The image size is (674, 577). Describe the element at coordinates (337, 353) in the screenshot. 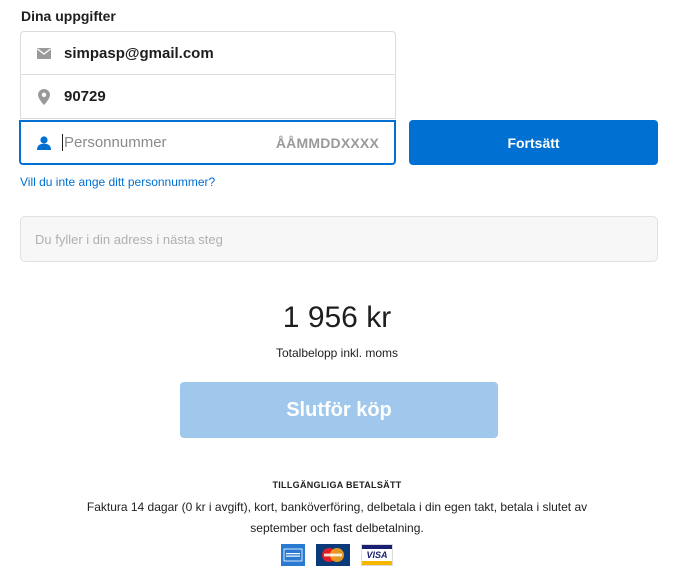

I see `total-label: Totalbelopp inkl. moms` at that location.